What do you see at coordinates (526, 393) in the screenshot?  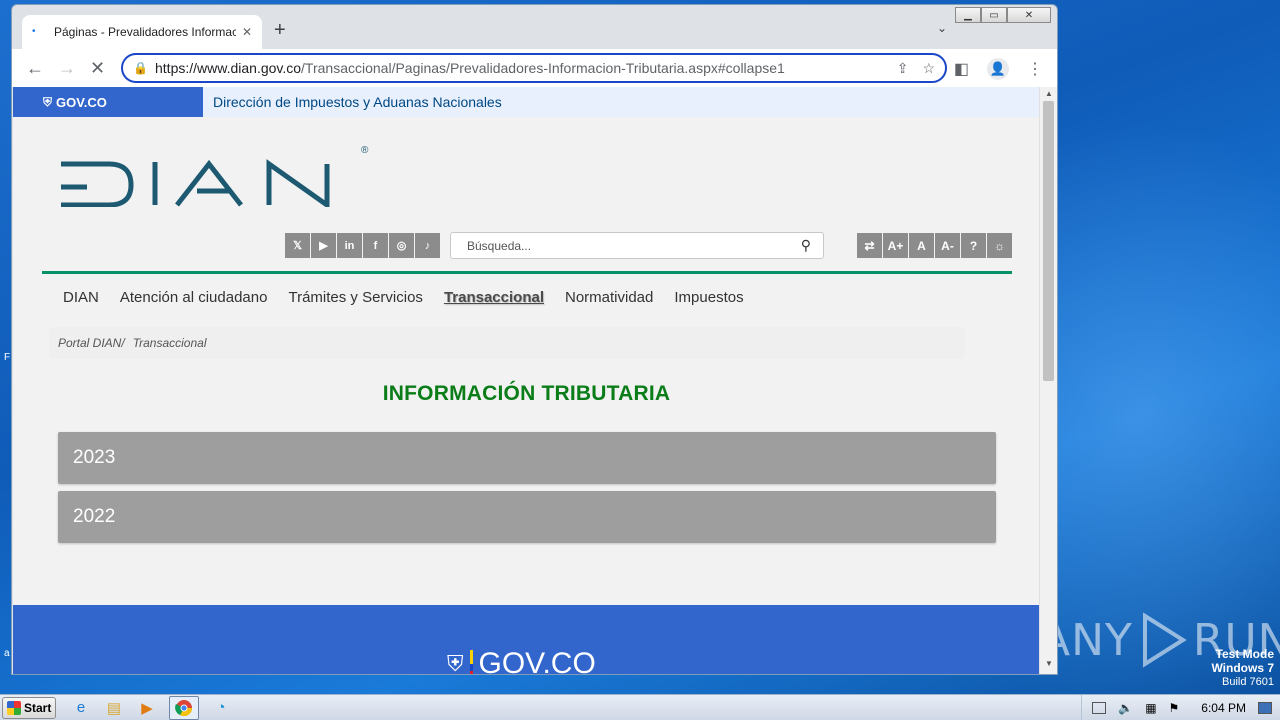 I see `page-title: INFORMACIÓN TRIBUTARIA` at bounding box center [526, 393].